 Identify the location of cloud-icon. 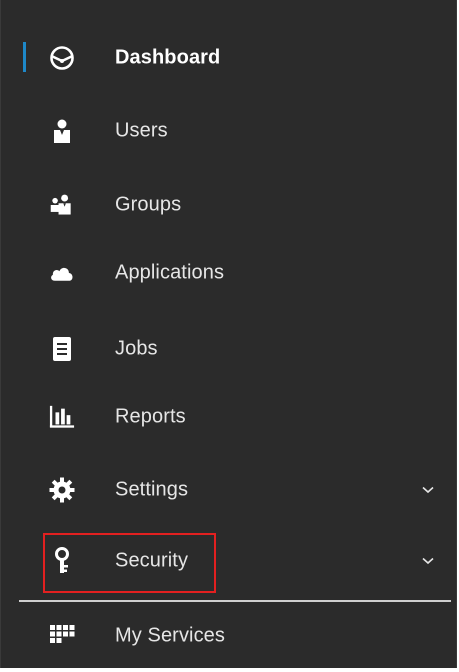
(62, 273).